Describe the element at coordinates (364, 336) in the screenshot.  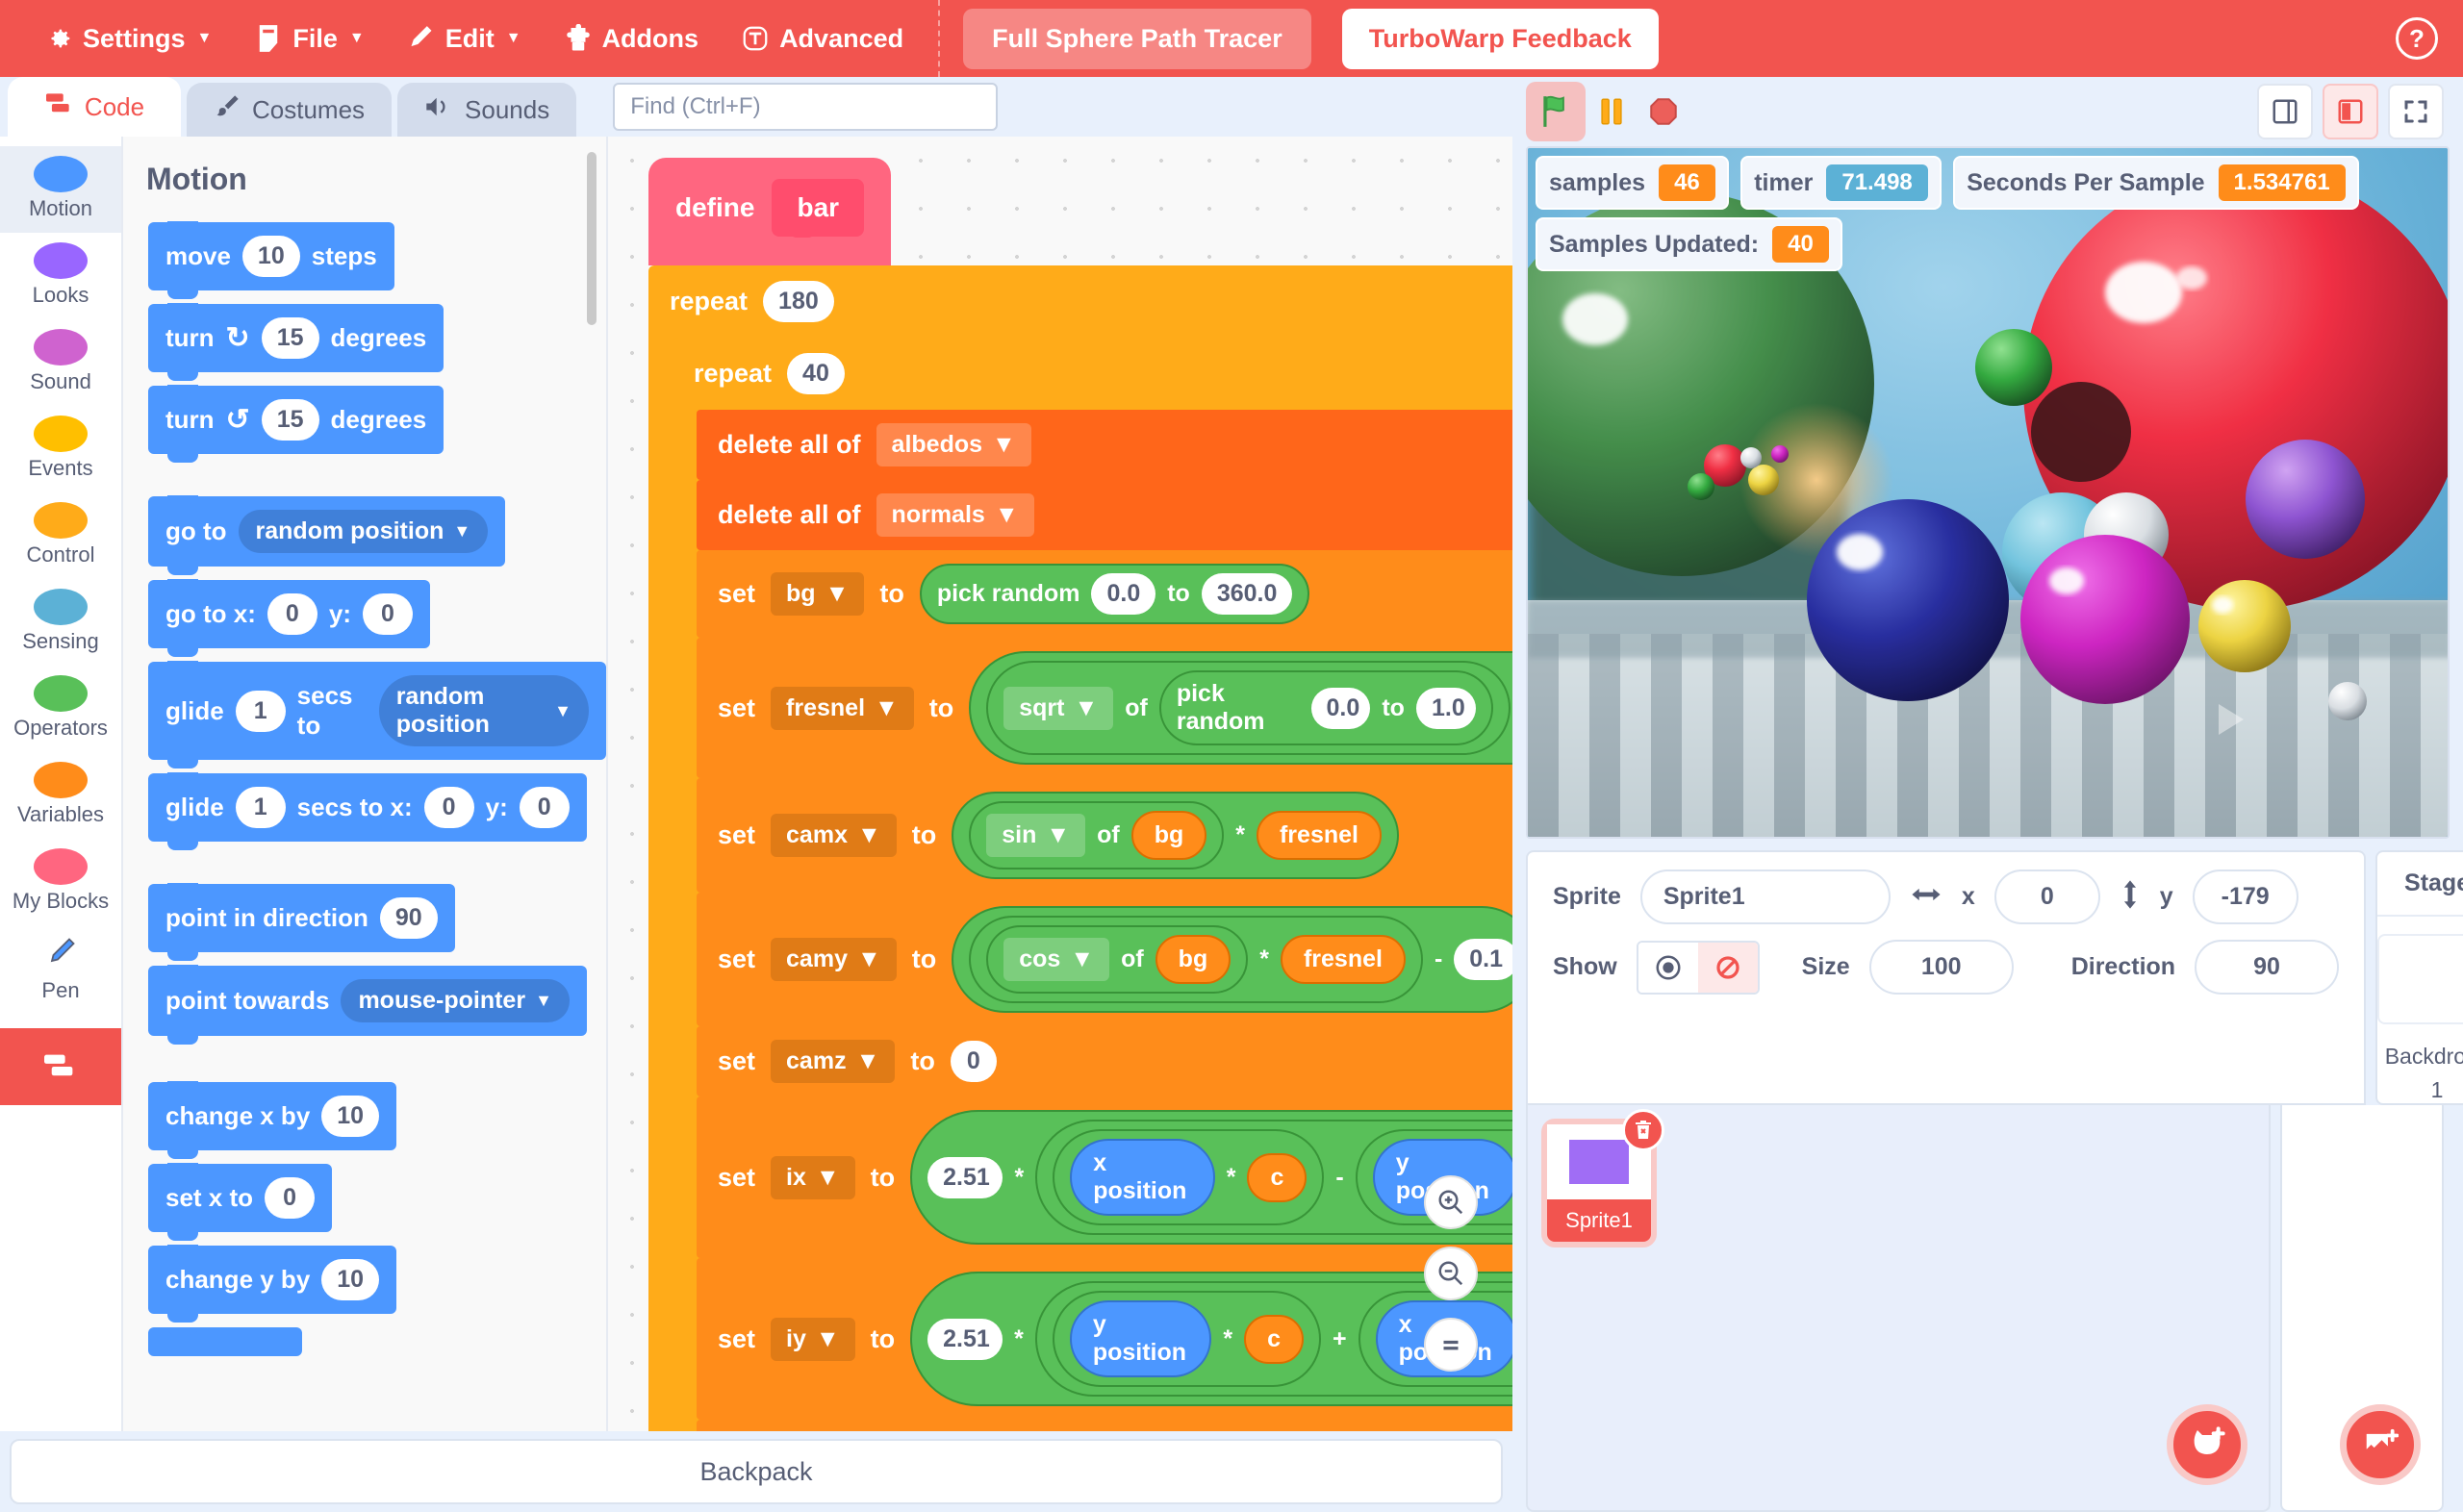
I see `palette-block-turn-right: turn ↻ 15 degrees` at that location.